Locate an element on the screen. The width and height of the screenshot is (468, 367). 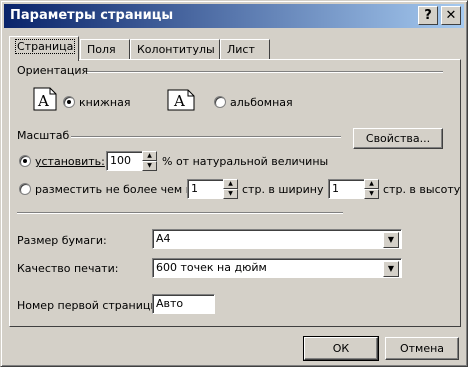
scale-group-label: Масштаб is located at coordinates (43, 135).